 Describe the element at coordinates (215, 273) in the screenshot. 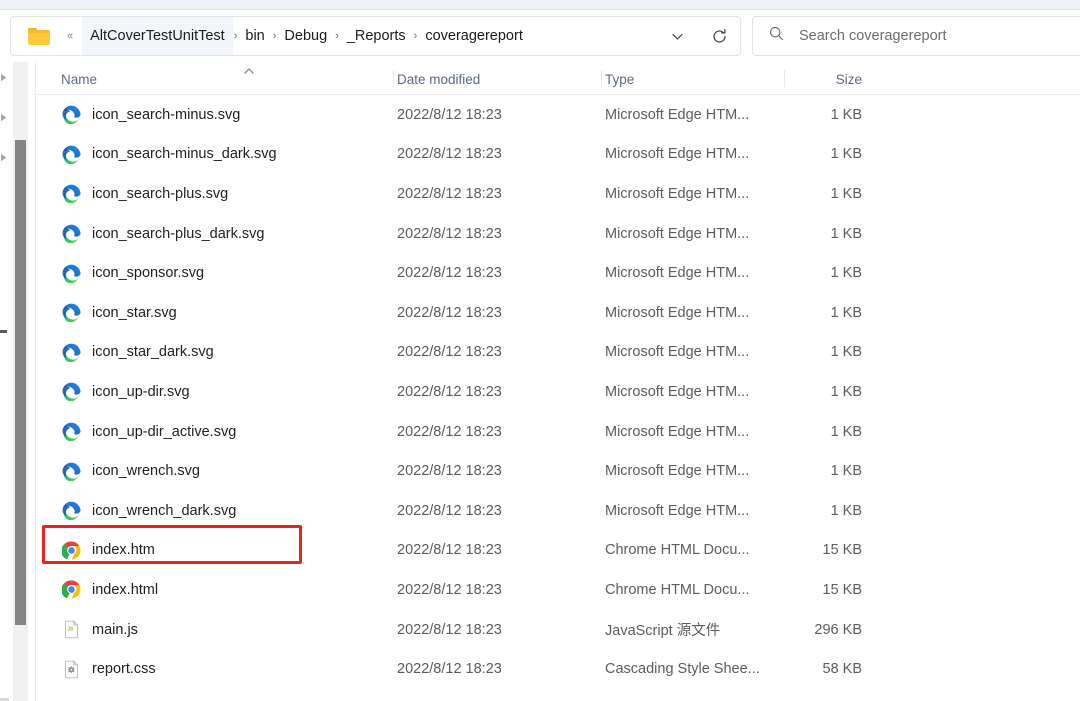

I see `file-name-cell: icon_sponsor.svg` at that location.